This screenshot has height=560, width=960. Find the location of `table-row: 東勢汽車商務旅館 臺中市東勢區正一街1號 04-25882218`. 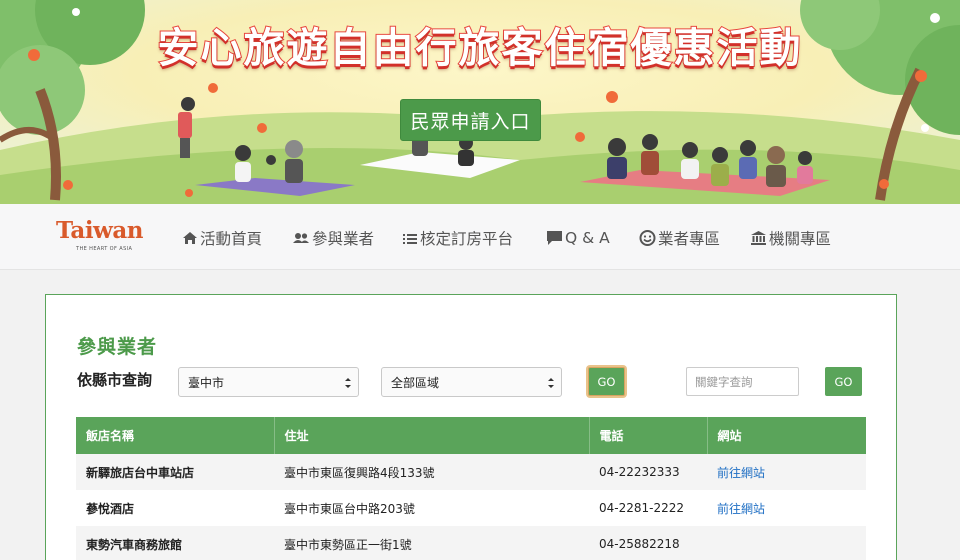

table-row: 東勢汽車商務旅館 臺中市東勢區正一街1號 04-25882218 is located at coordinates (471, 543).